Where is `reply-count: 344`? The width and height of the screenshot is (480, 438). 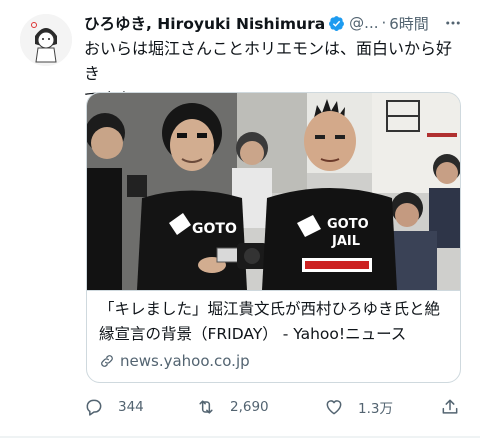
reply-count: 344 is located at coordinates (131, 407).